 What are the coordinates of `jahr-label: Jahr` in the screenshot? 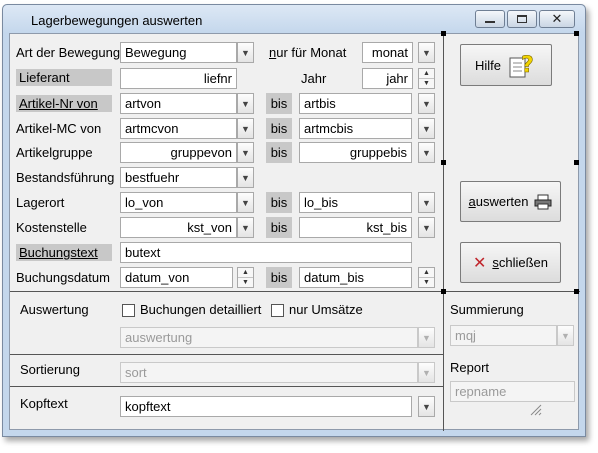 It's located at (314, 78).